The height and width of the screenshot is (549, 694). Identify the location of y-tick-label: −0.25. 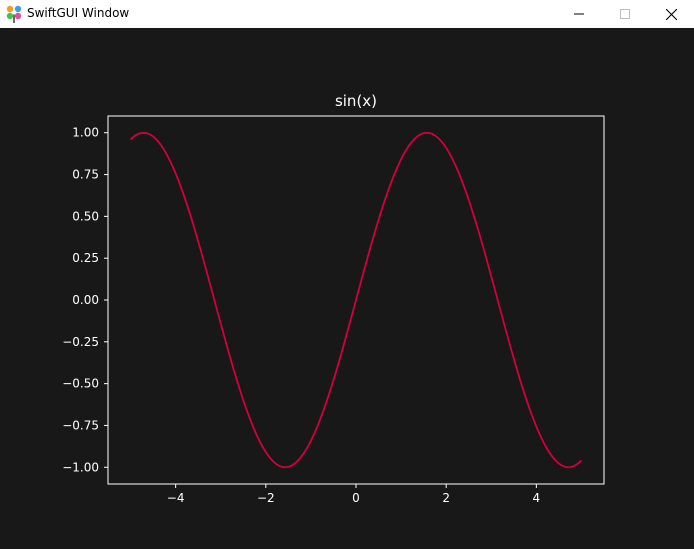
(80, 342).